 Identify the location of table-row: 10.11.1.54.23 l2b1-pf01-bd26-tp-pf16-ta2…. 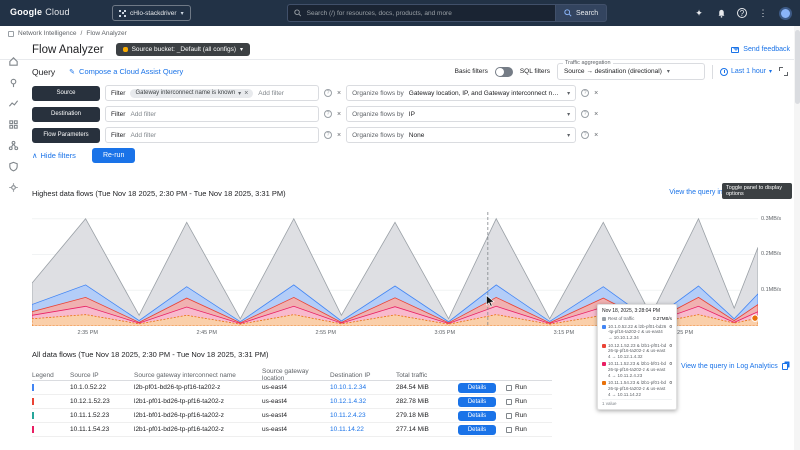
(292, 430).